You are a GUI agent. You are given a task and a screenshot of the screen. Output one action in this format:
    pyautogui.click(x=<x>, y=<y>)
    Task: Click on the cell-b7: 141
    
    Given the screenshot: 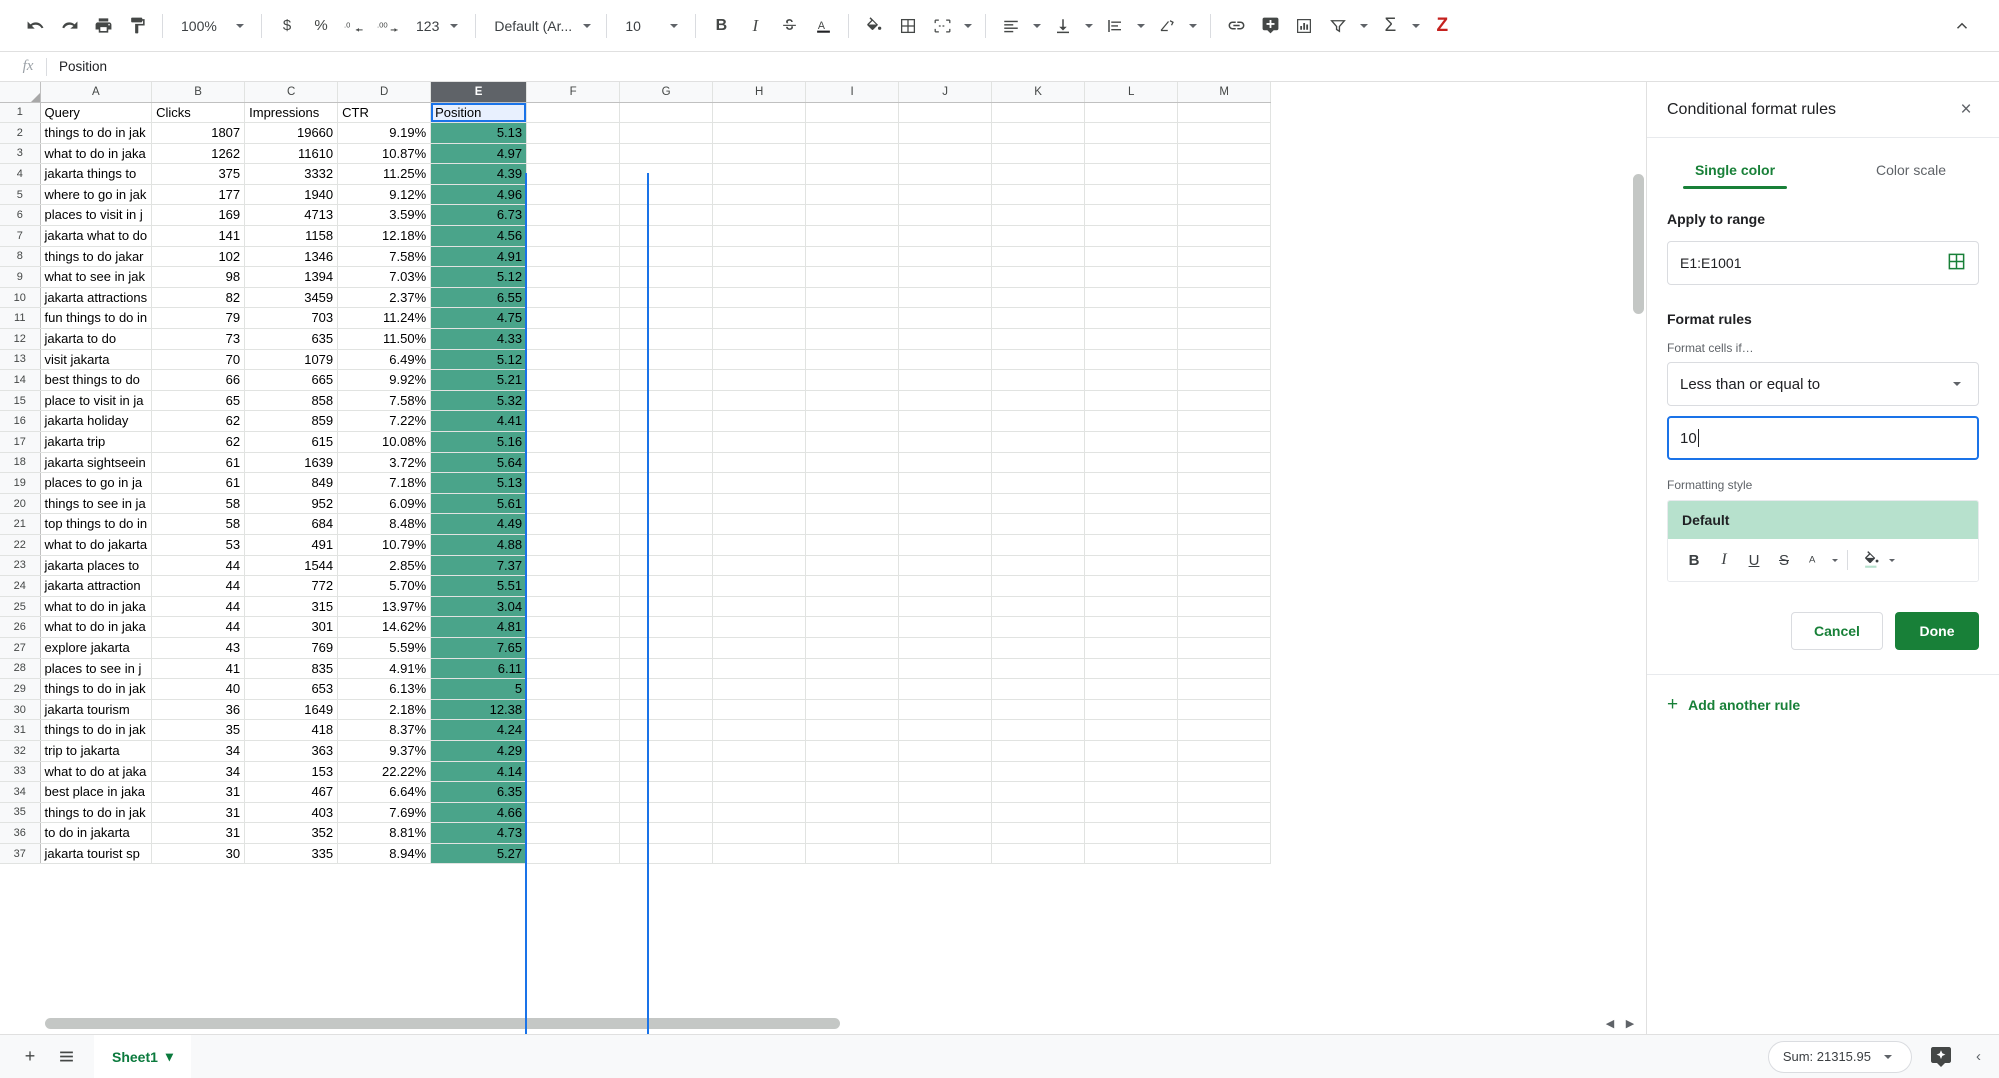 What is the action you would take?
    pyautogui.click(x=198, y=236)
    